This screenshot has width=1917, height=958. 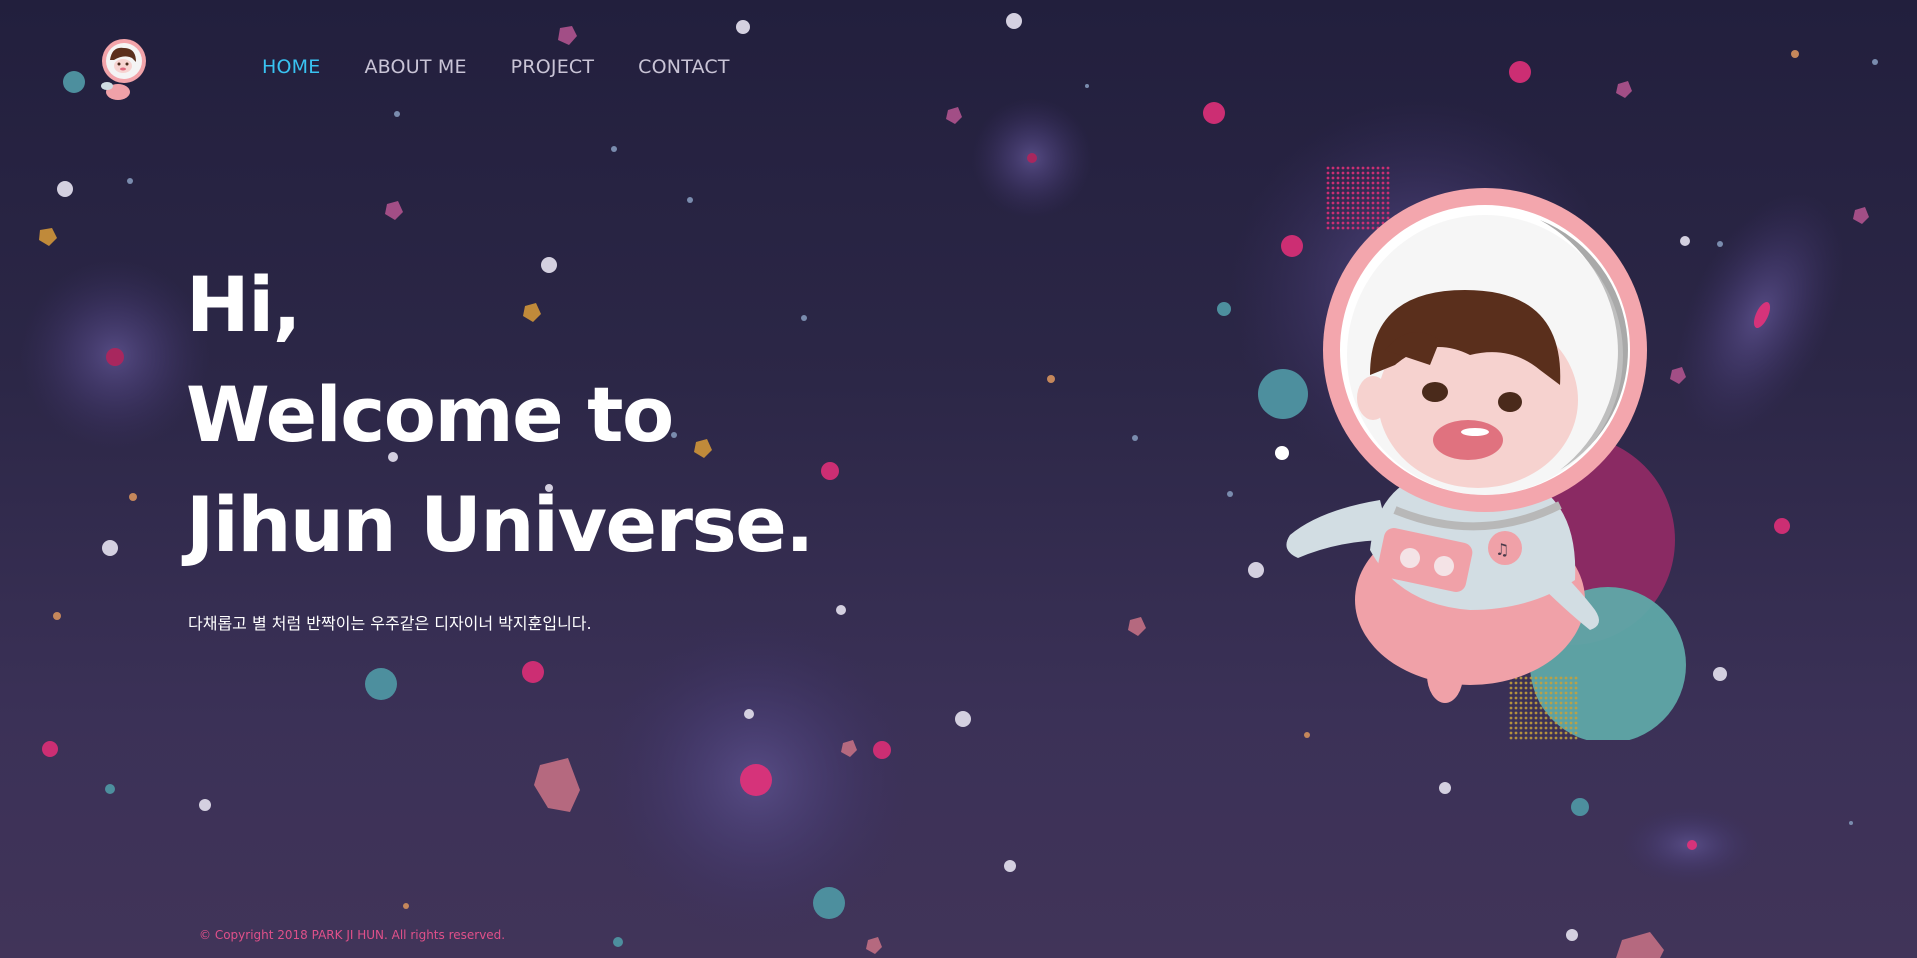 I want to click on astronaut-illustration: ♫, so click(x=1486, y=453).